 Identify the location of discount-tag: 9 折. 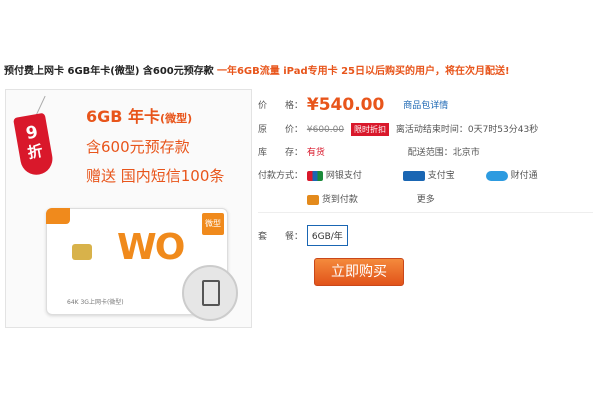
(34, 145).